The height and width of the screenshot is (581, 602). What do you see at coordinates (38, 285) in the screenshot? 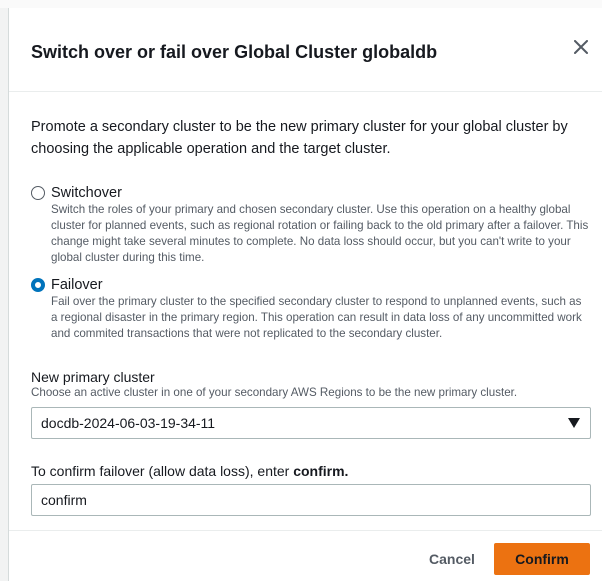
I see `failover-radio` at bounding box center [38, 285].